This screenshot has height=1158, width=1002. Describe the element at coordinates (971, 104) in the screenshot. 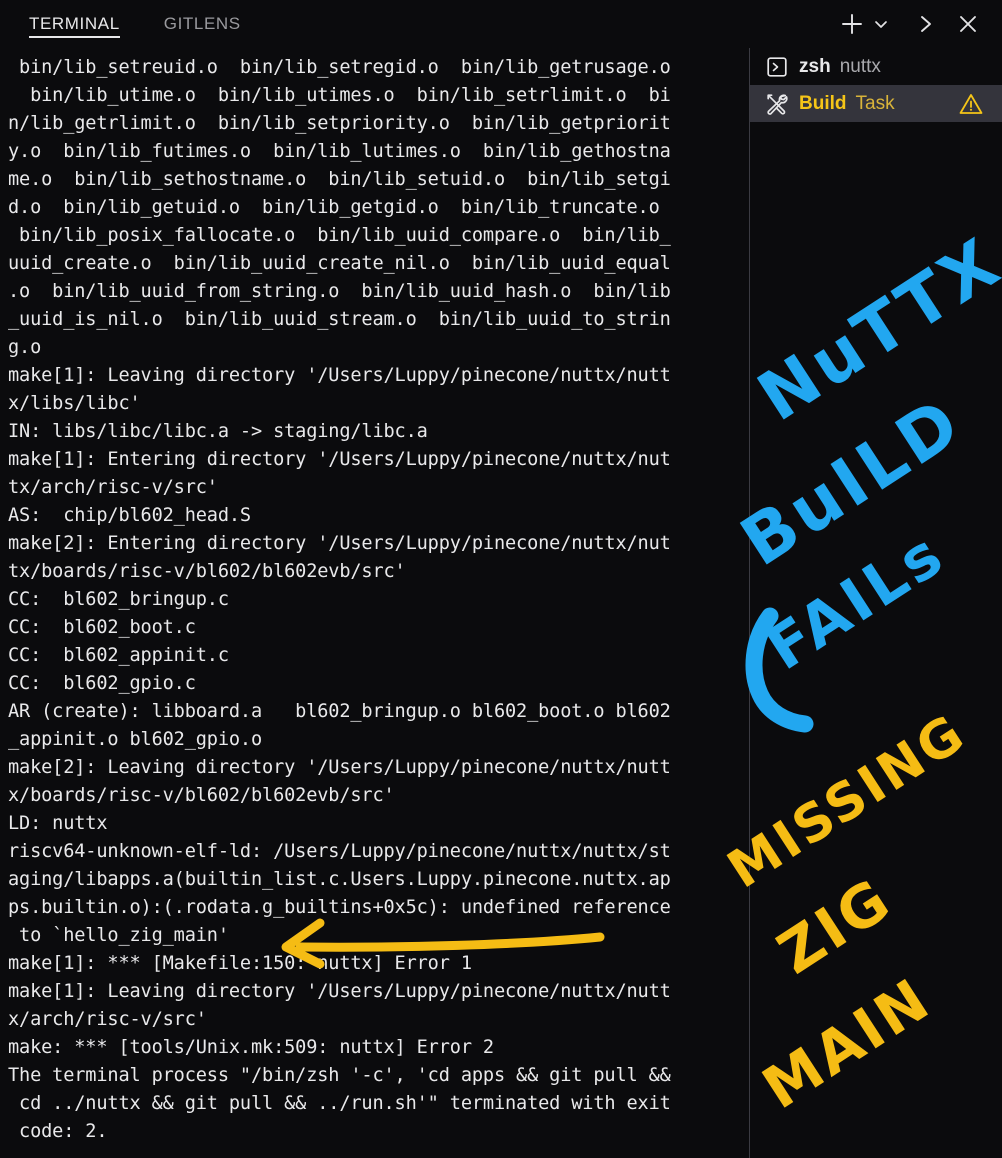

I see `warning-triangle-icon` at that location.